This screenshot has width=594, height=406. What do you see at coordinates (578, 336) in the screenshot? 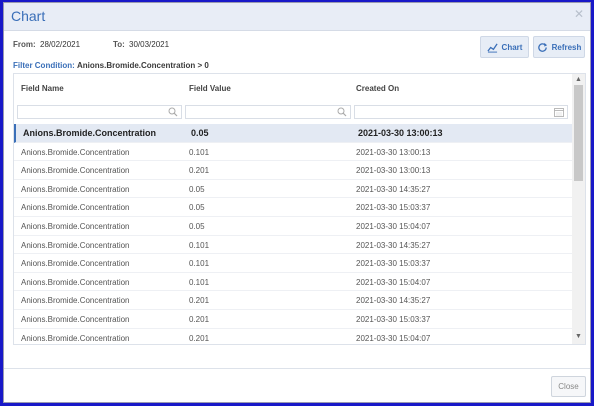
I see `scroll-down-icon: ▼` at bounding box center [578, 336].